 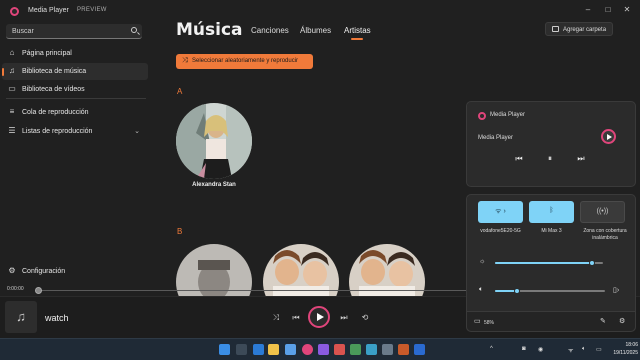 I want to click on tray-chevron-icon: ^, so click(x=491, y=349).